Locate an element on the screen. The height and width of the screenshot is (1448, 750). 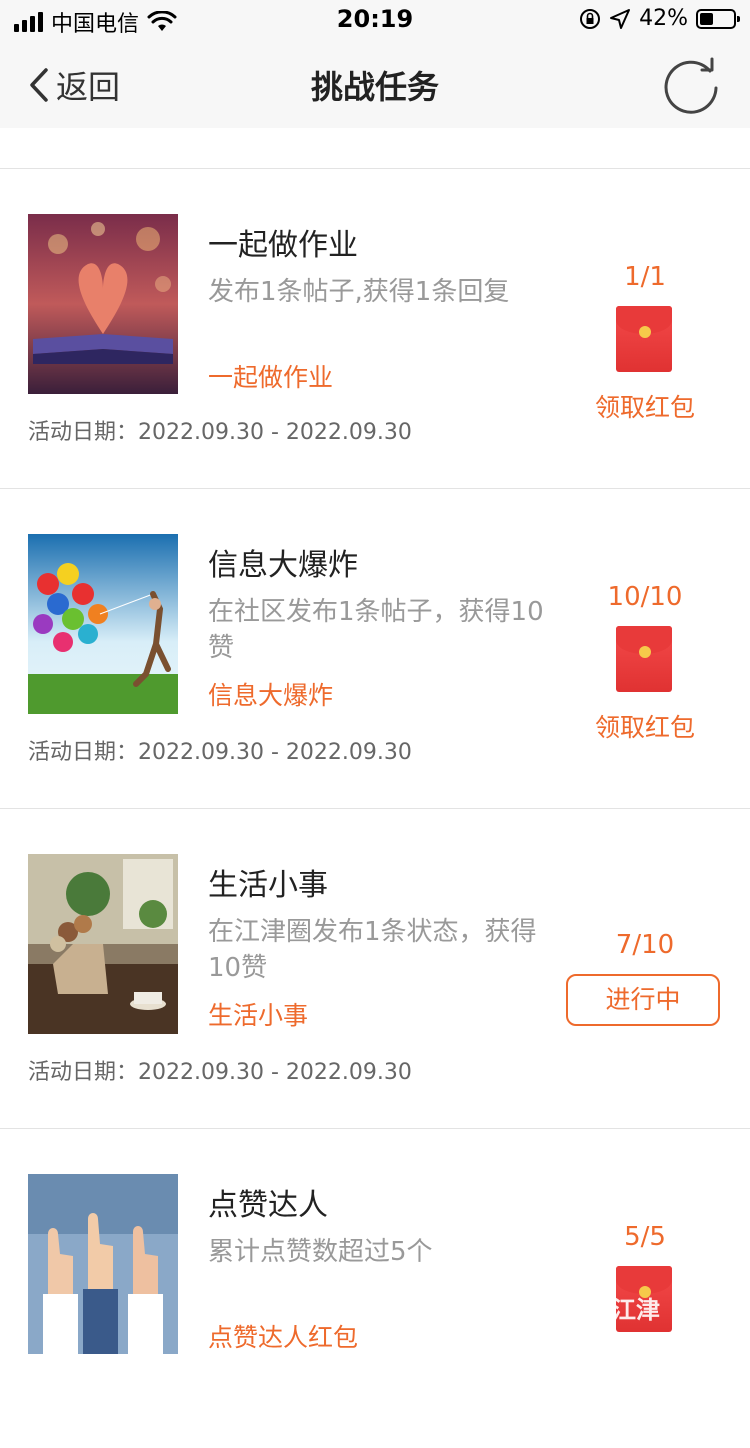
task-progress: 5/5 is located at coordinates (645, 1237).